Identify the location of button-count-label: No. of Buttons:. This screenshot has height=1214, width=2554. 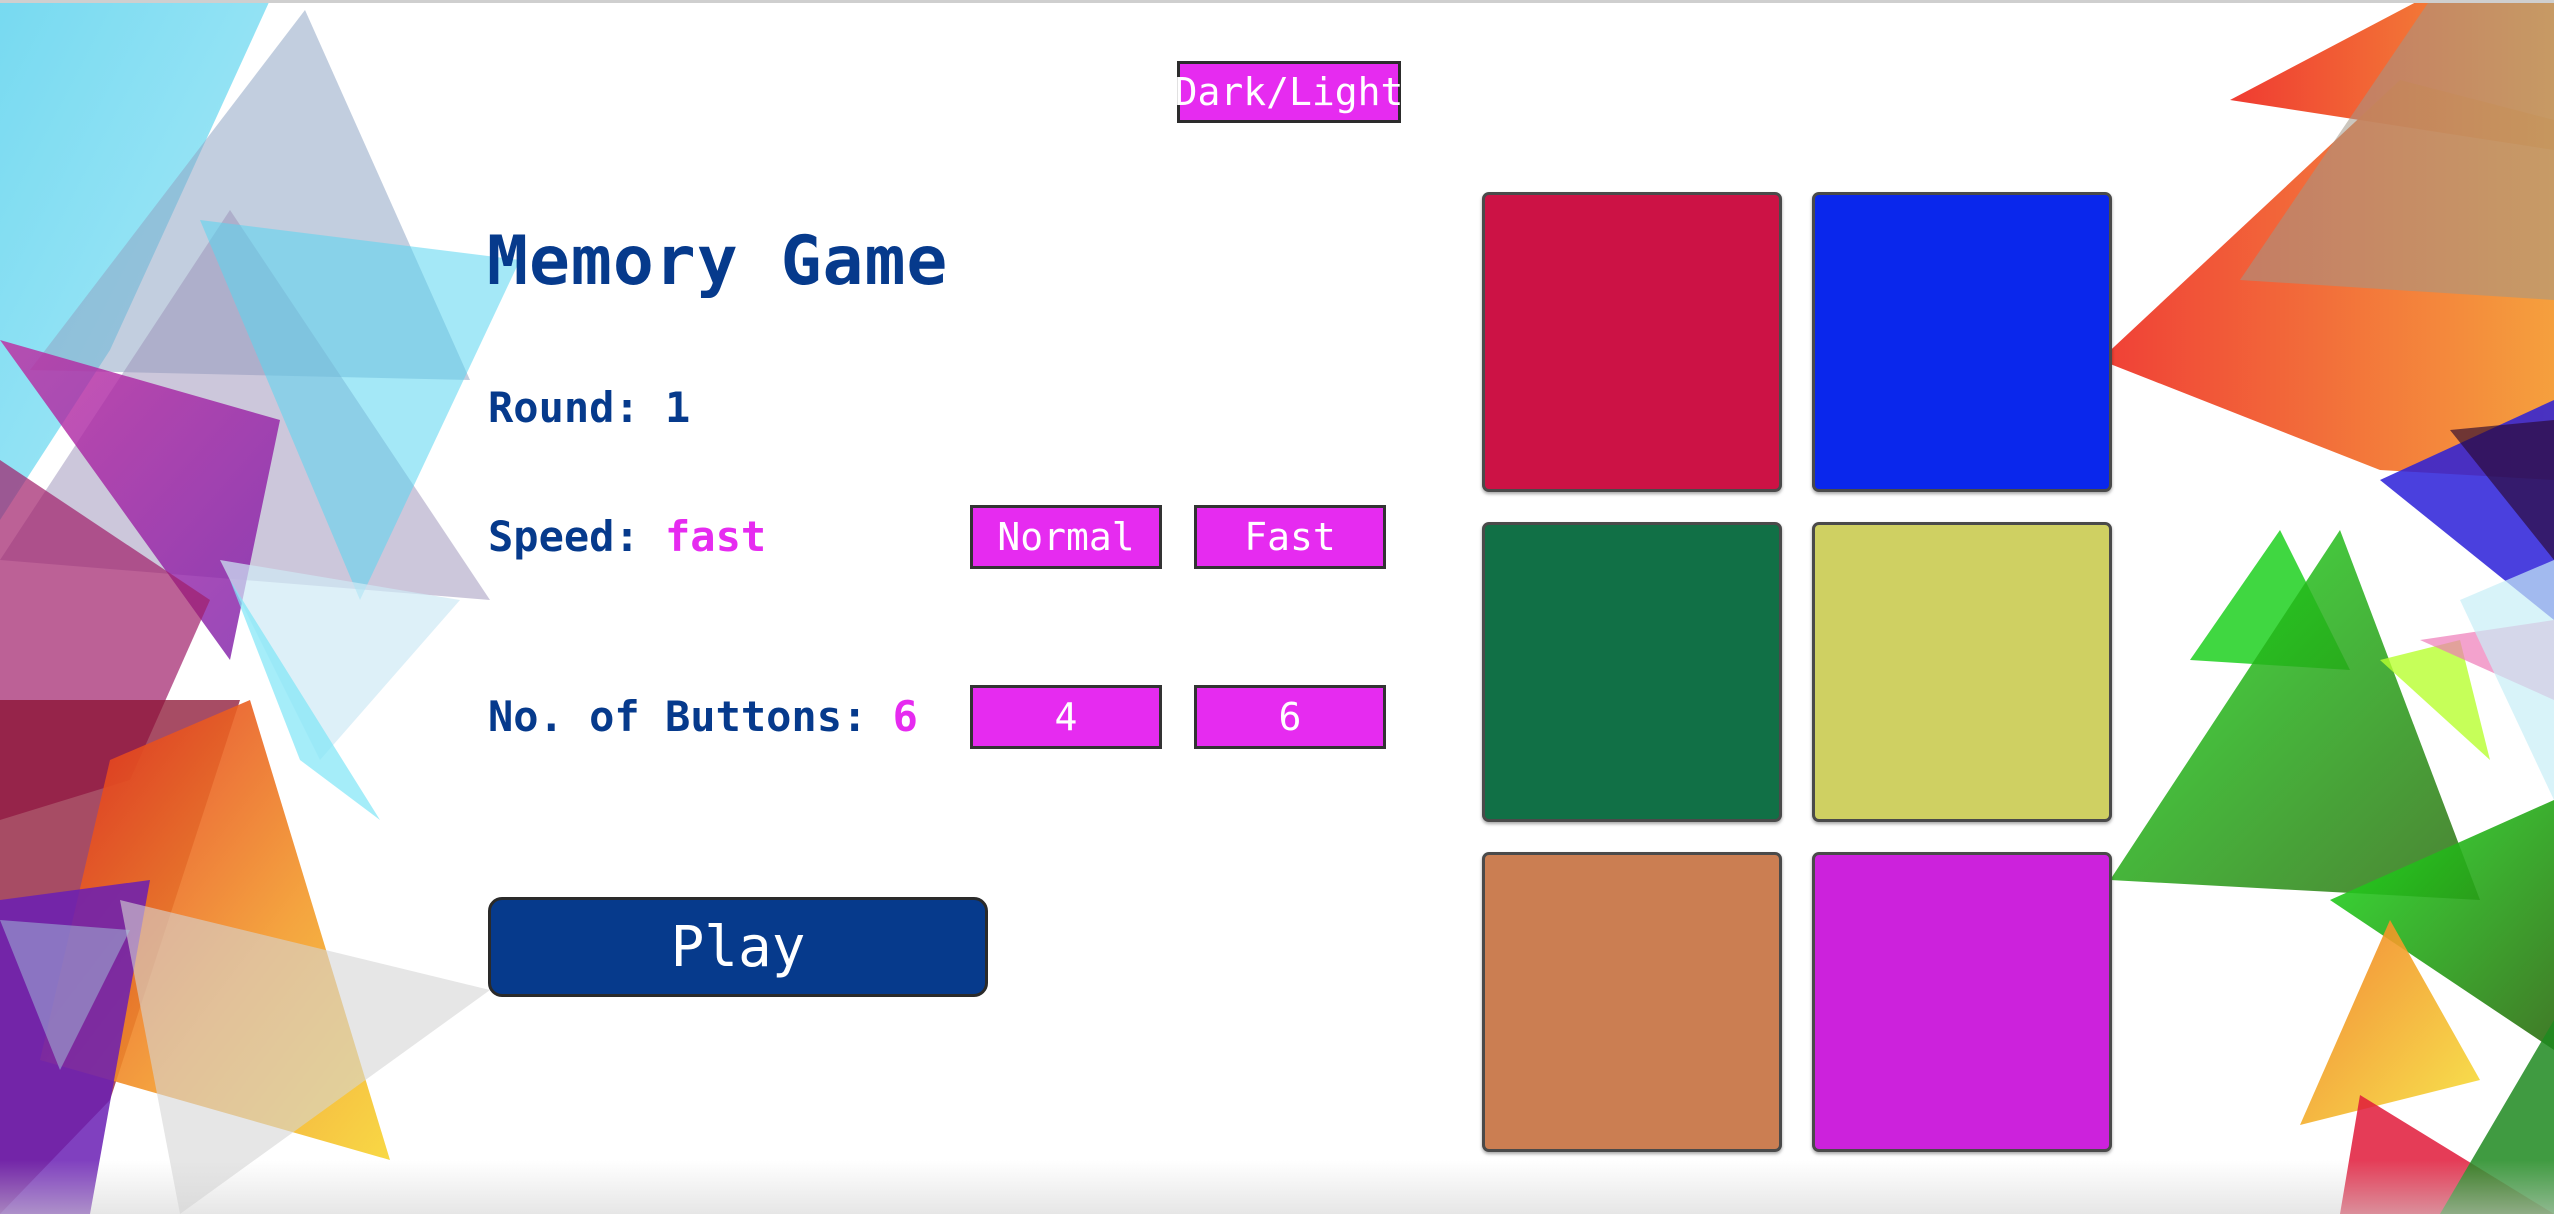
(690, 716).